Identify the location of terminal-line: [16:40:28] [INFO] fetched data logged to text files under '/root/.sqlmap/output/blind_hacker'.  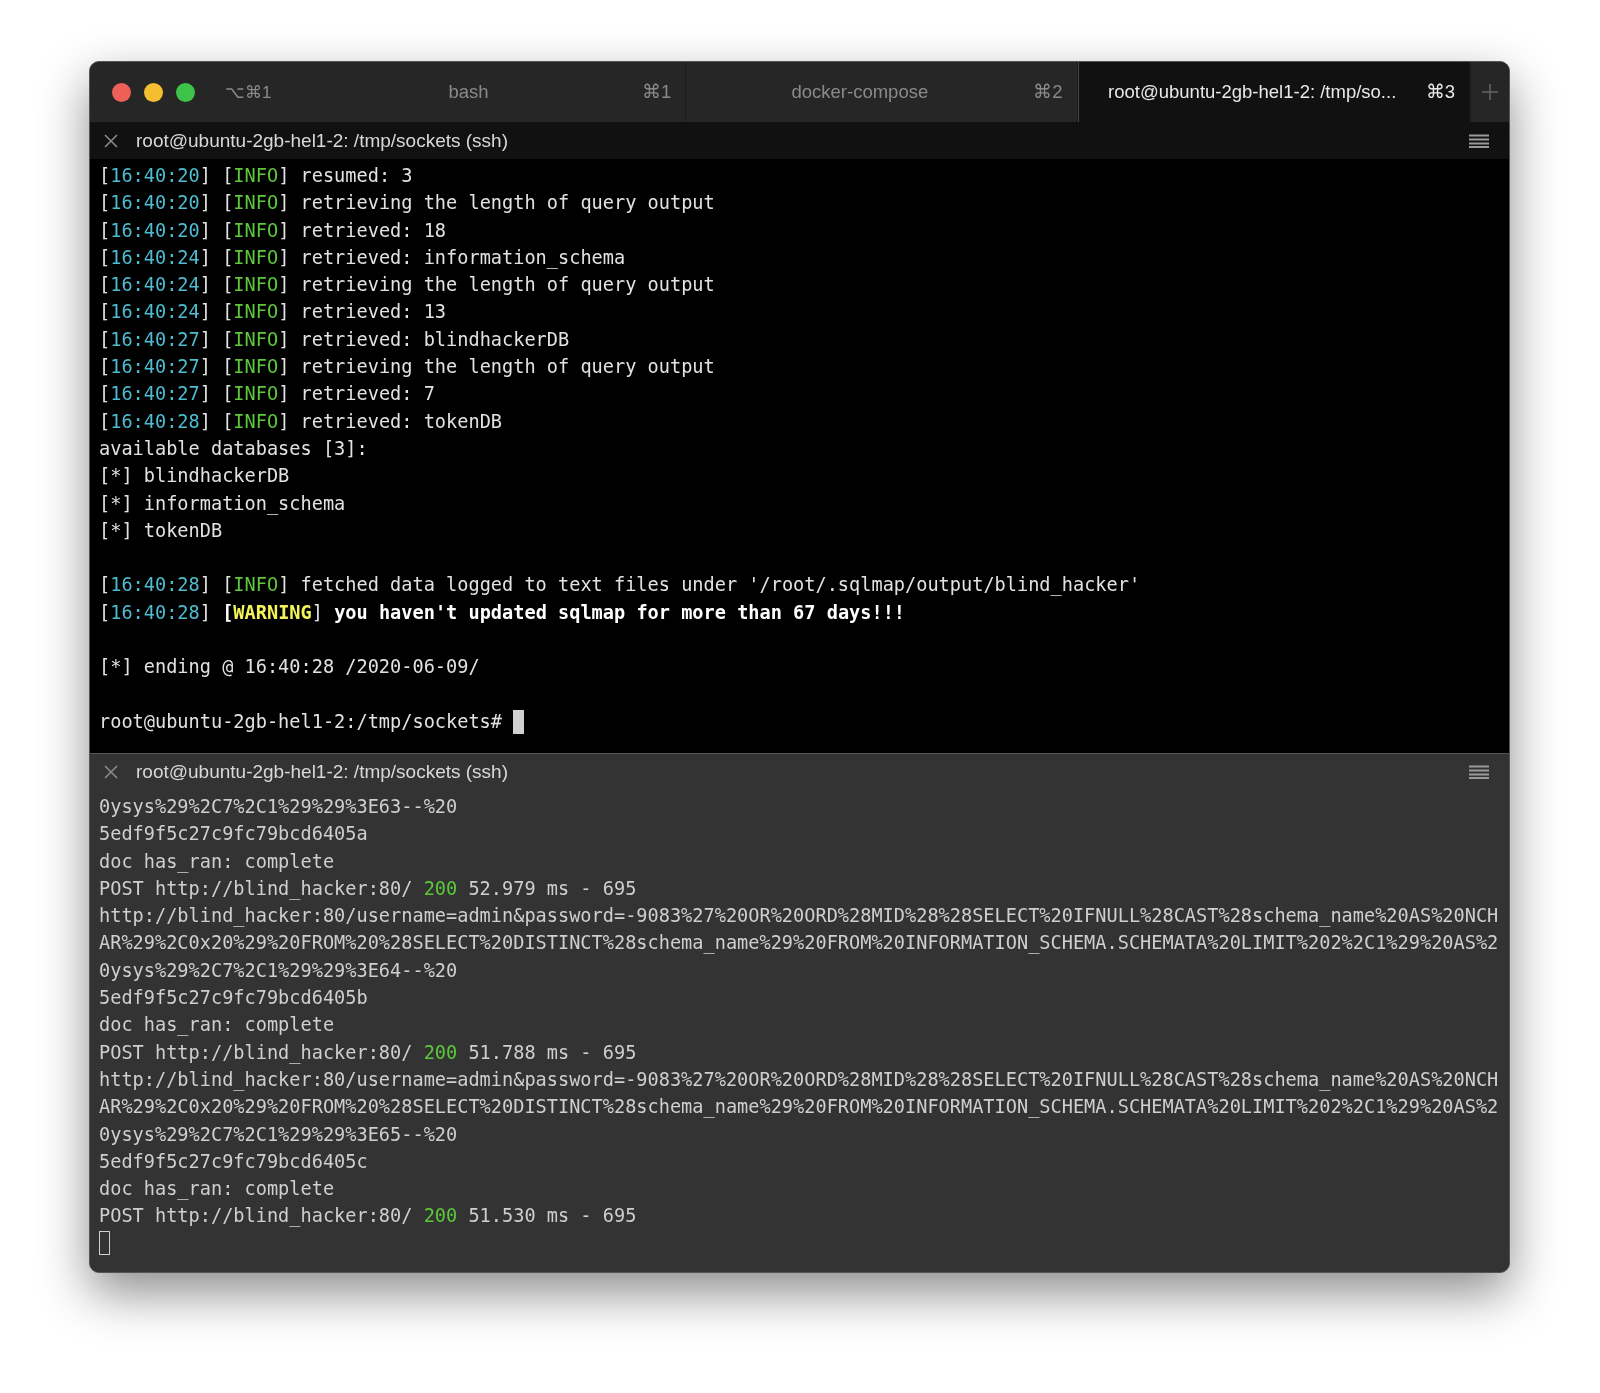
(620, 585).